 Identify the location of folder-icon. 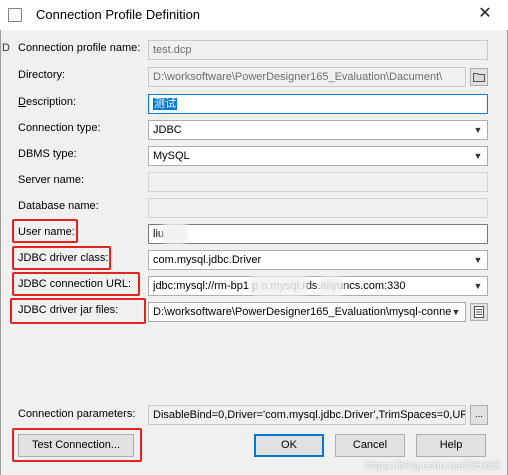
(479, 77).